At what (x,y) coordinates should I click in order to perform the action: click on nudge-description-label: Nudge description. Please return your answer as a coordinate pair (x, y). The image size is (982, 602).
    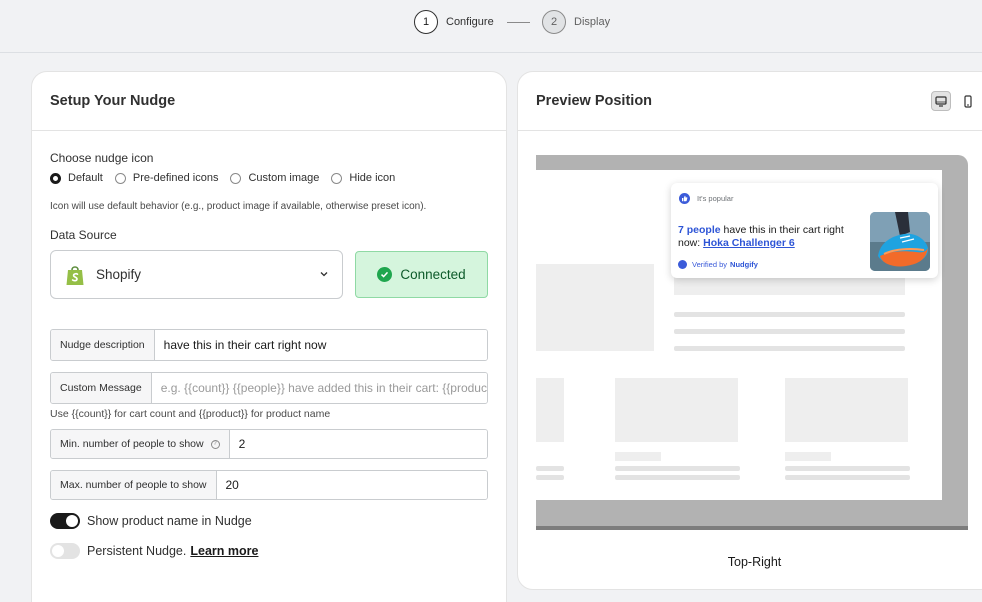
    Looking at the image, I should click on (103, 345).